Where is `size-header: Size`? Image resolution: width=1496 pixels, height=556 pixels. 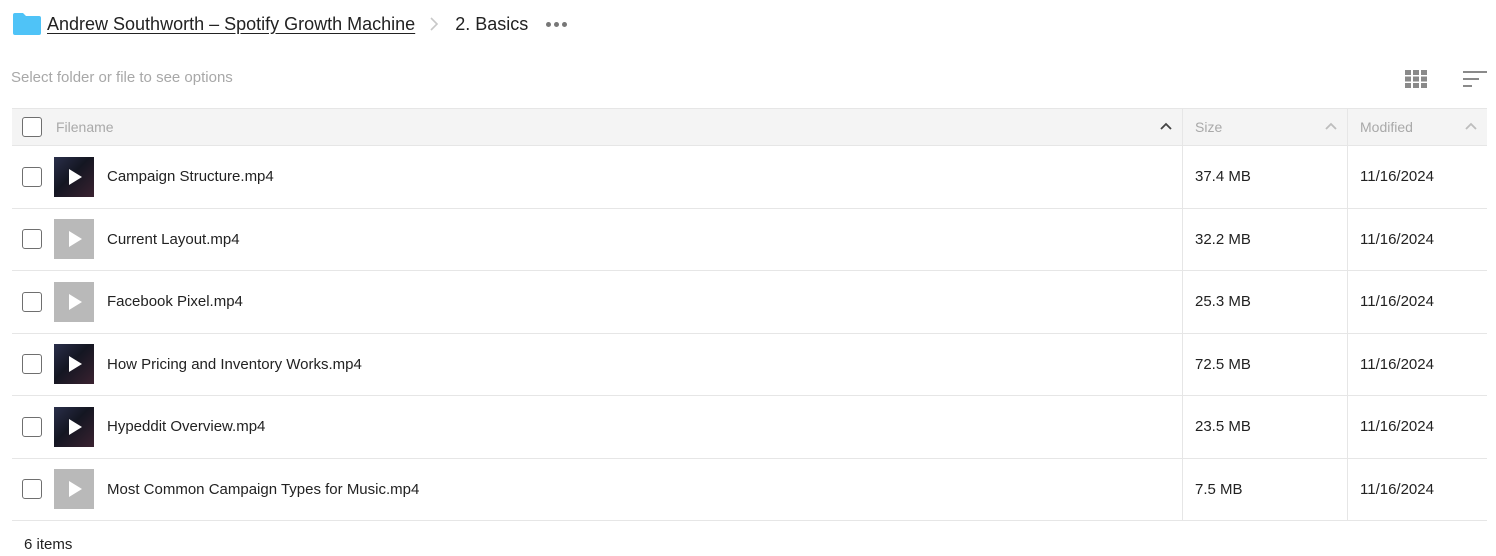
size-header: Size is located at coordinates (1208, 127).